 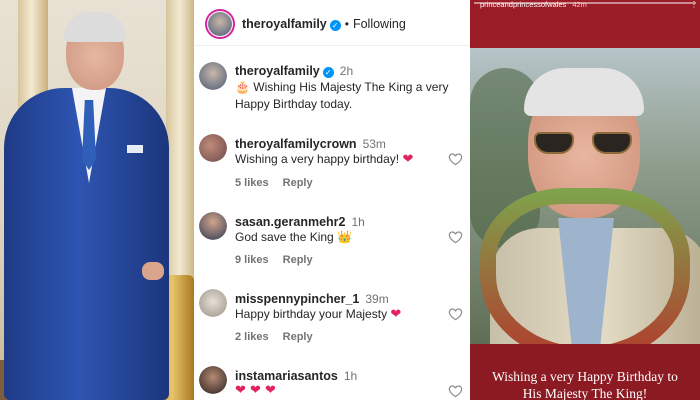 I want to click on comment-meta: 9 likes Reply, so click(x=281, y=260).